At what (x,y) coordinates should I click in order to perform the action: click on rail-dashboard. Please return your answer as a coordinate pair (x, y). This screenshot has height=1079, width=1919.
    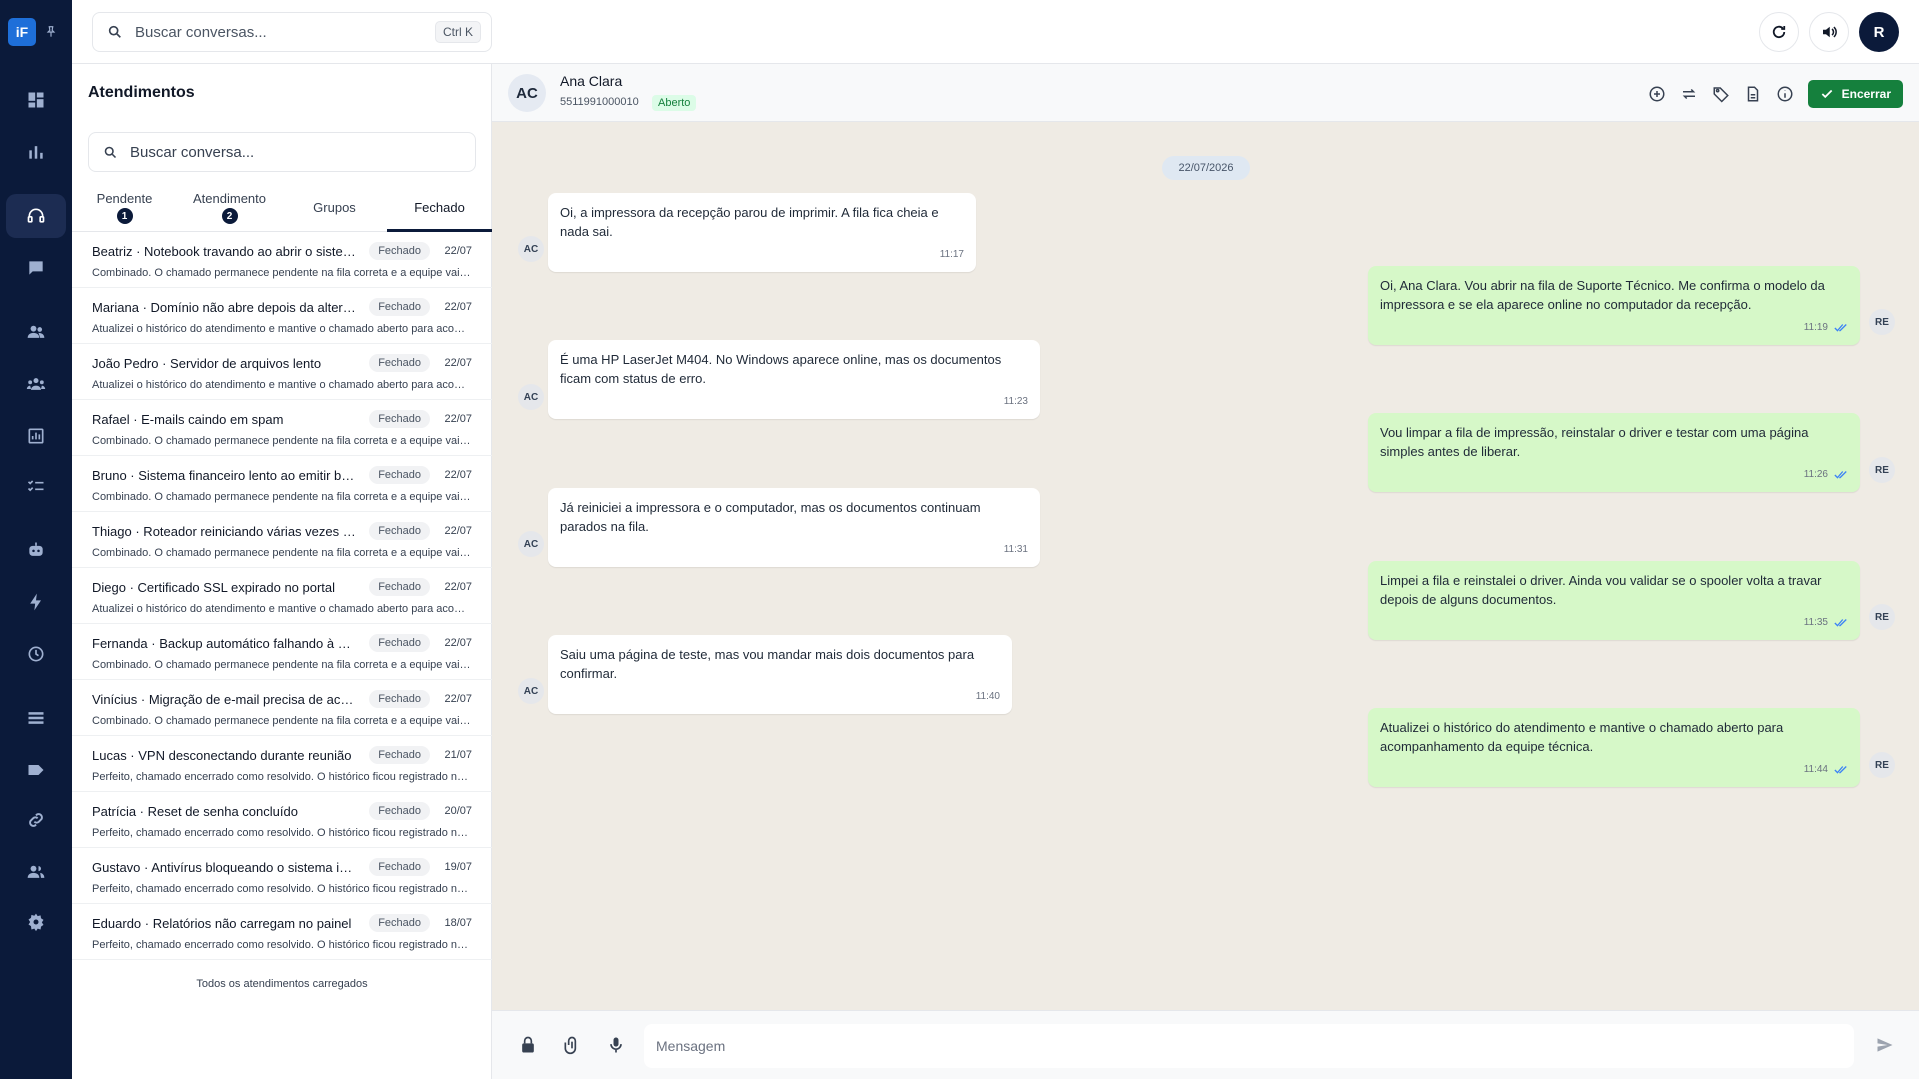
    Looking at the image, I should click on (36, 100).